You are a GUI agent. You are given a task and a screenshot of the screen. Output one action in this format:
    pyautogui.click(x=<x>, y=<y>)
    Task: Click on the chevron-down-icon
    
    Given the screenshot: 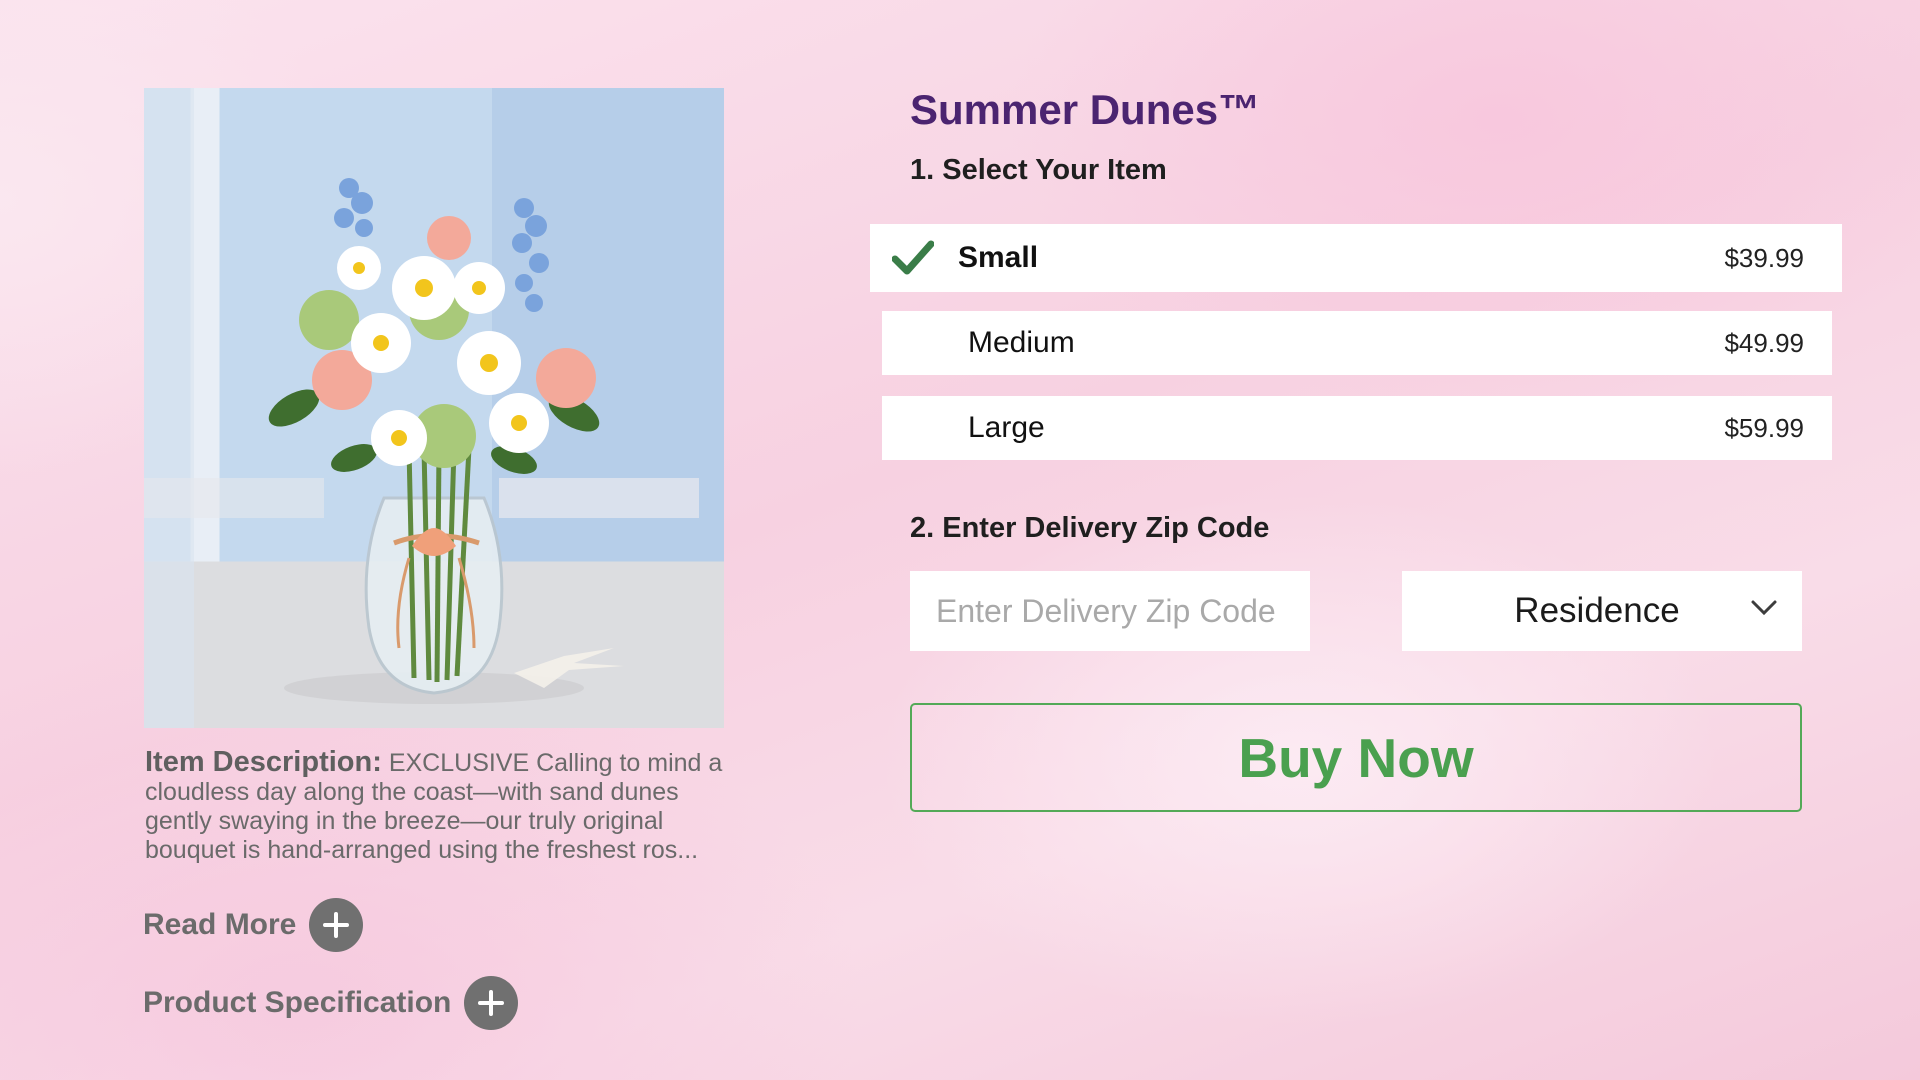 What is the action you would take?
    pyautogui.click(x=1764, y=608)
    